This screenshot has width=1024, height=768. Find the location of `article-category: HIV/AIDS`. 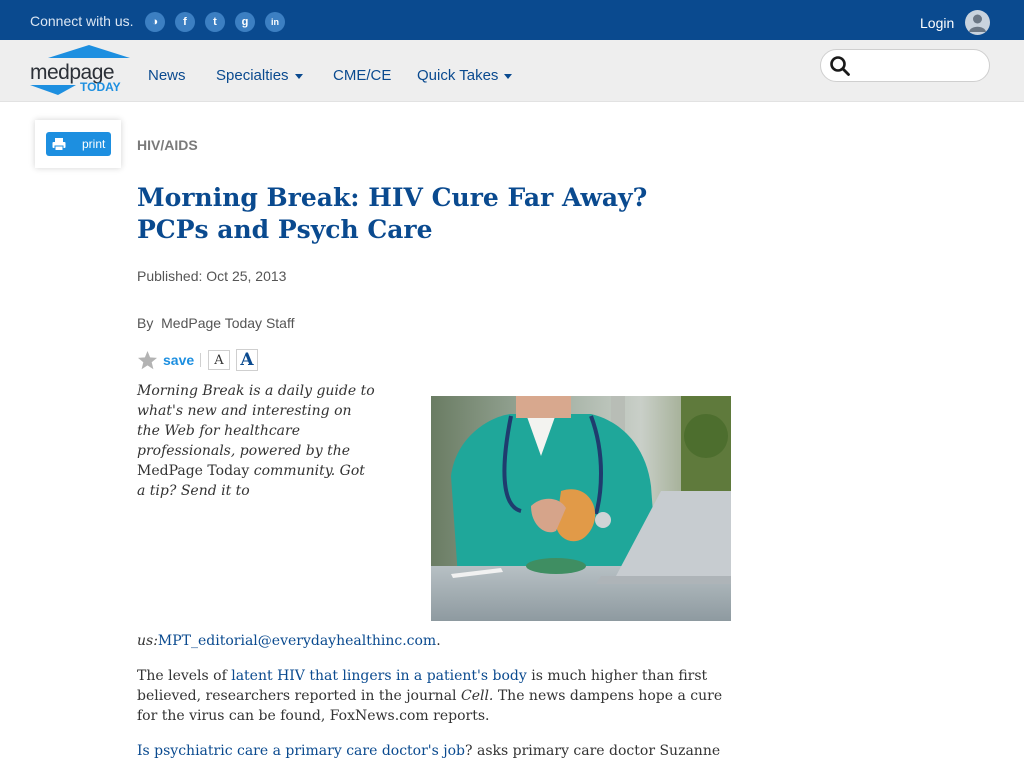

article-category: HIV/AIDS is located at coordinates (167, 145).